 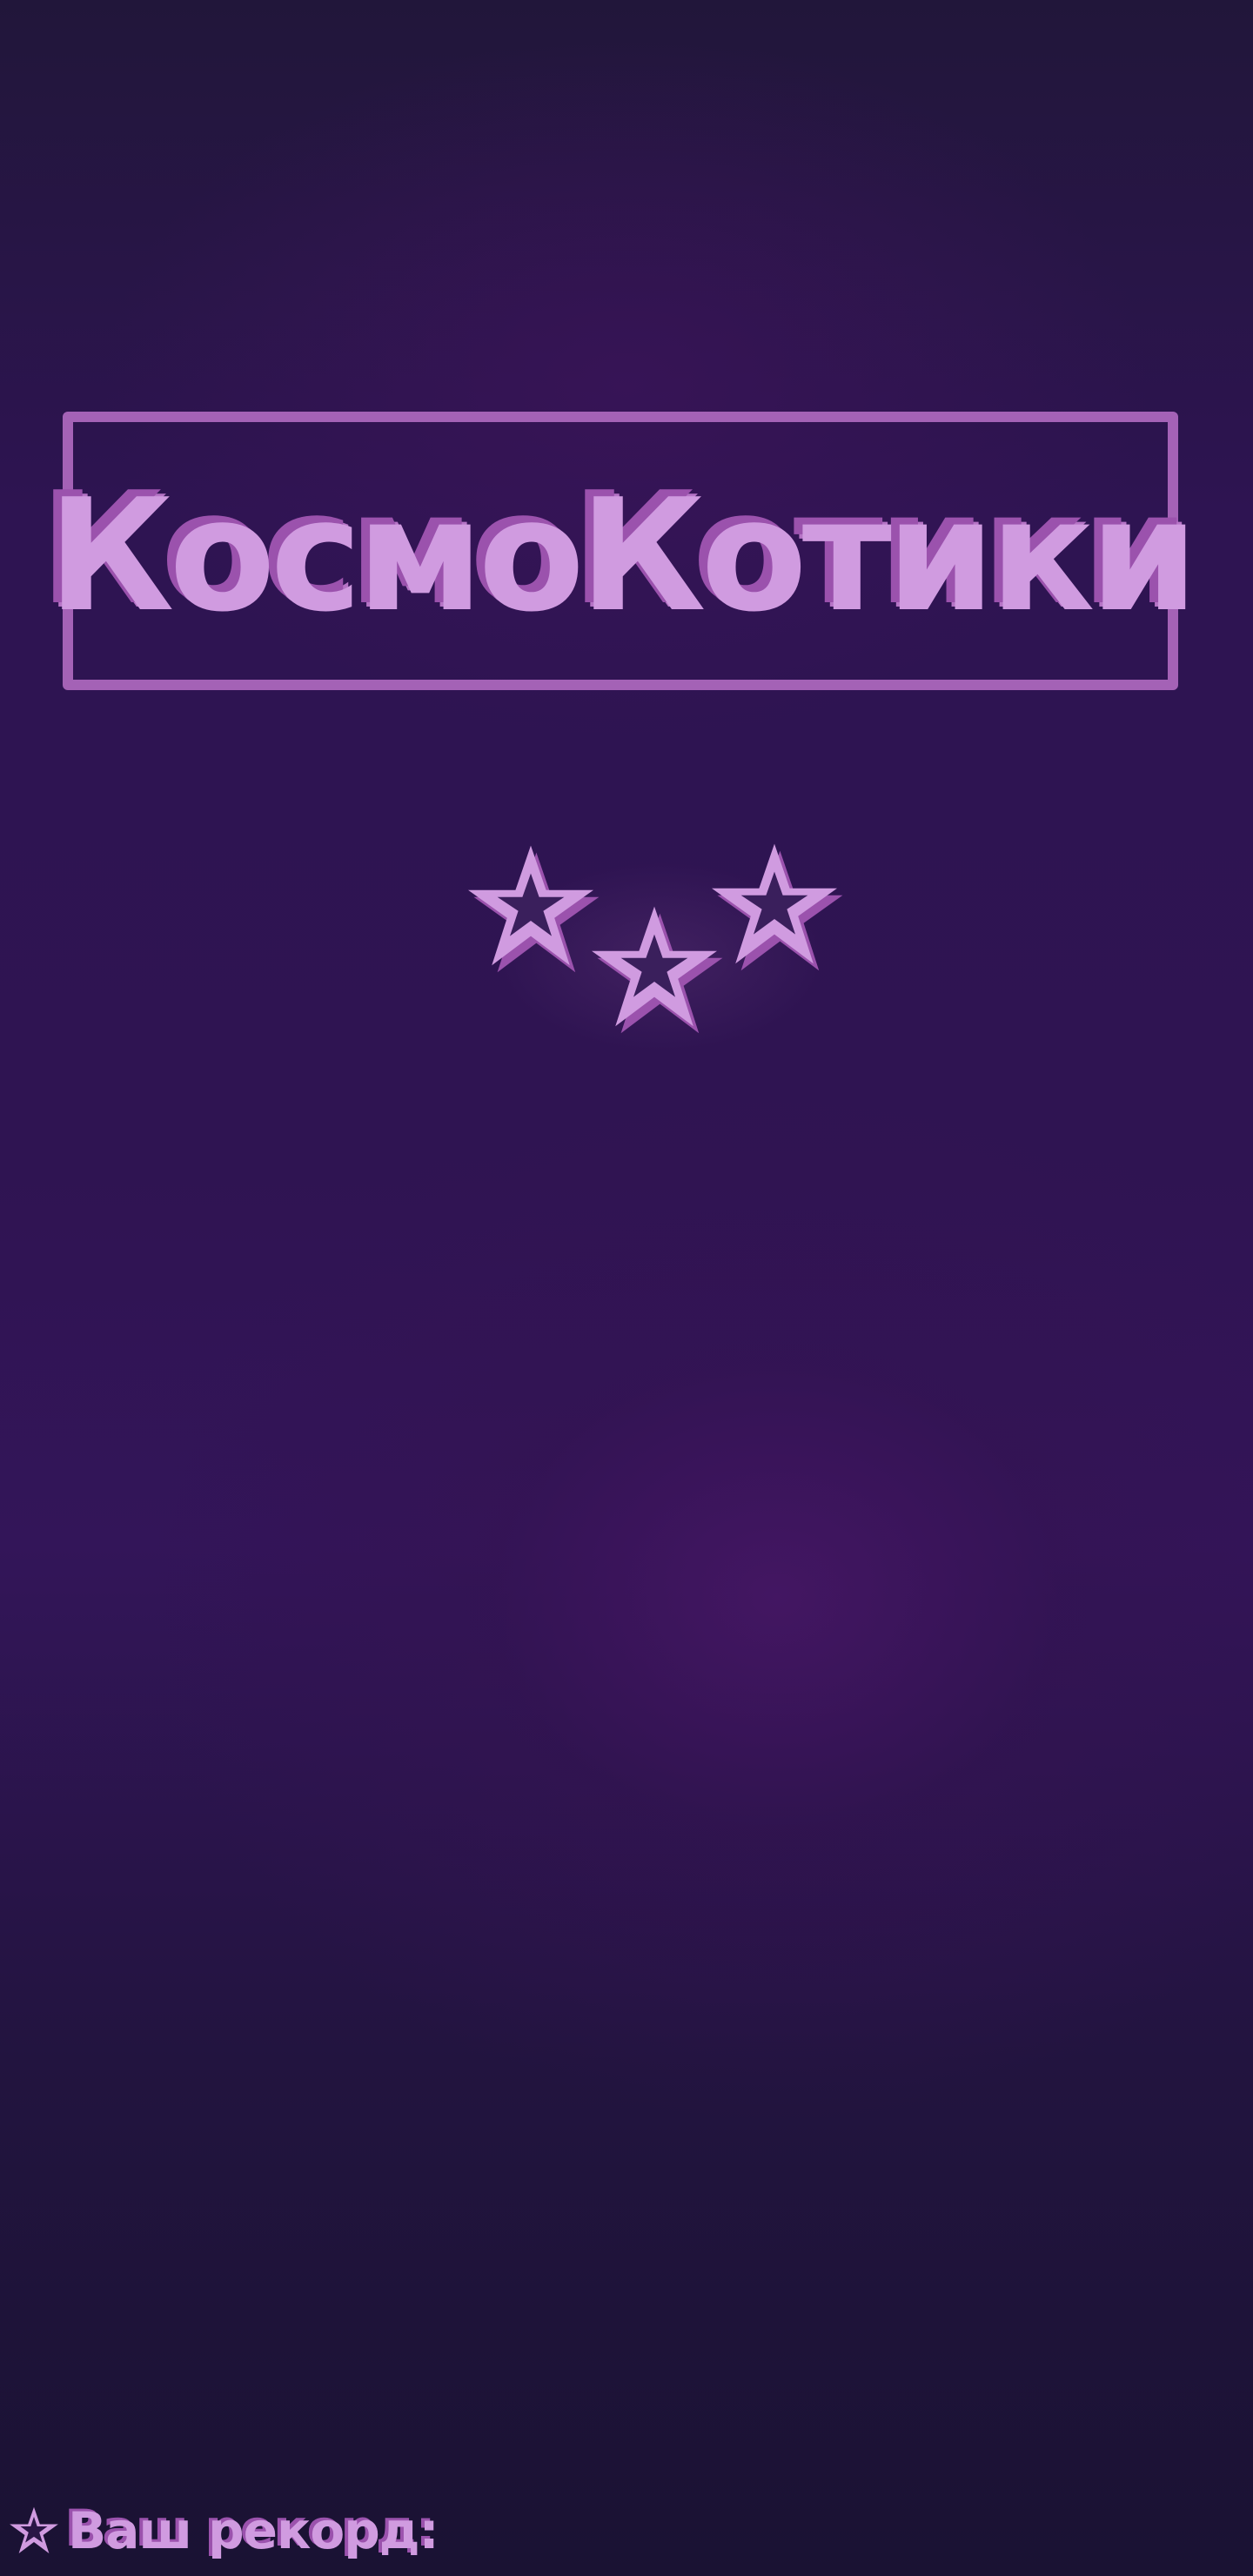 What do you see at coordinates (622, 556) in the screenshot?
I see `game-title: КосмоКотики` at bounding box center [622, 556].